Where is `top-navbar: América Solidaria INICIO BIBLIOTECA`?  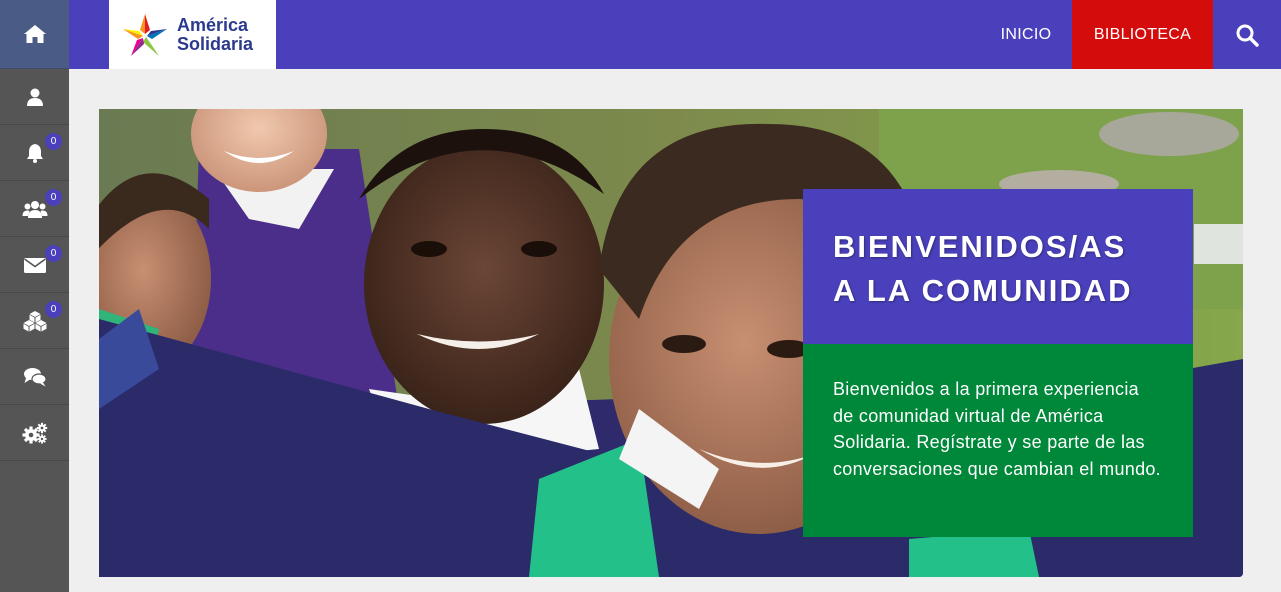 top-navbar: América Solidaria INICIO BIBLIOTECA is located at coordinates (675, 34).